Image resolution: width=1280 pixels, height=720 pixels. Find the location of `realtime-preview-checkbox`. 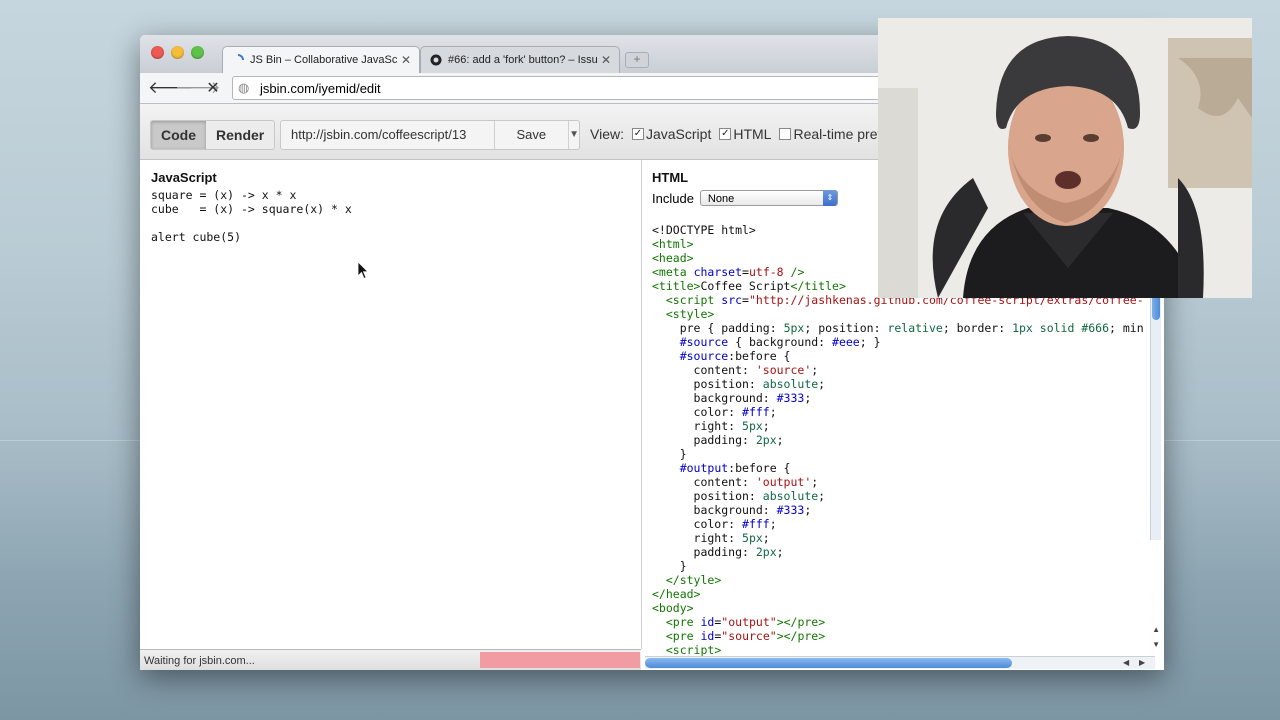

realtime-preview-checkbox is located at coordinates (785, 134).